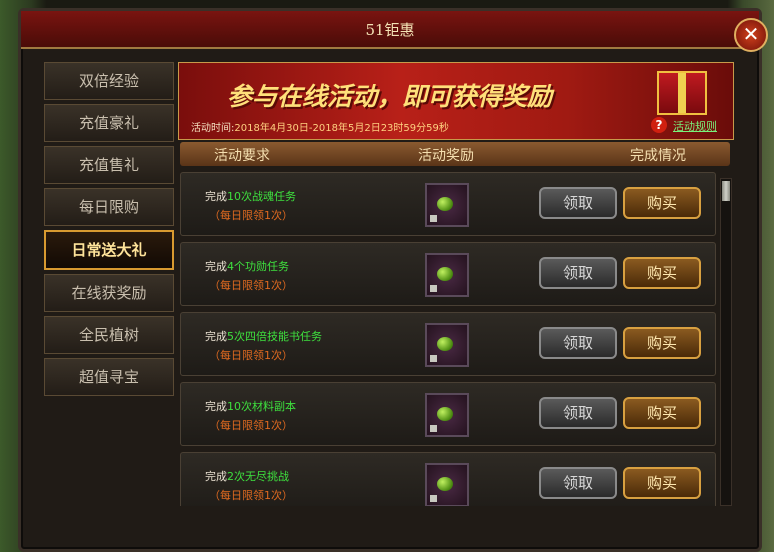 Image resolution: width=774 pixels, height=552 pixels. I want to click on event-time: 活动时间:2018年4月30日-2018年5月2日23时59分59秒, so click(320, 126).